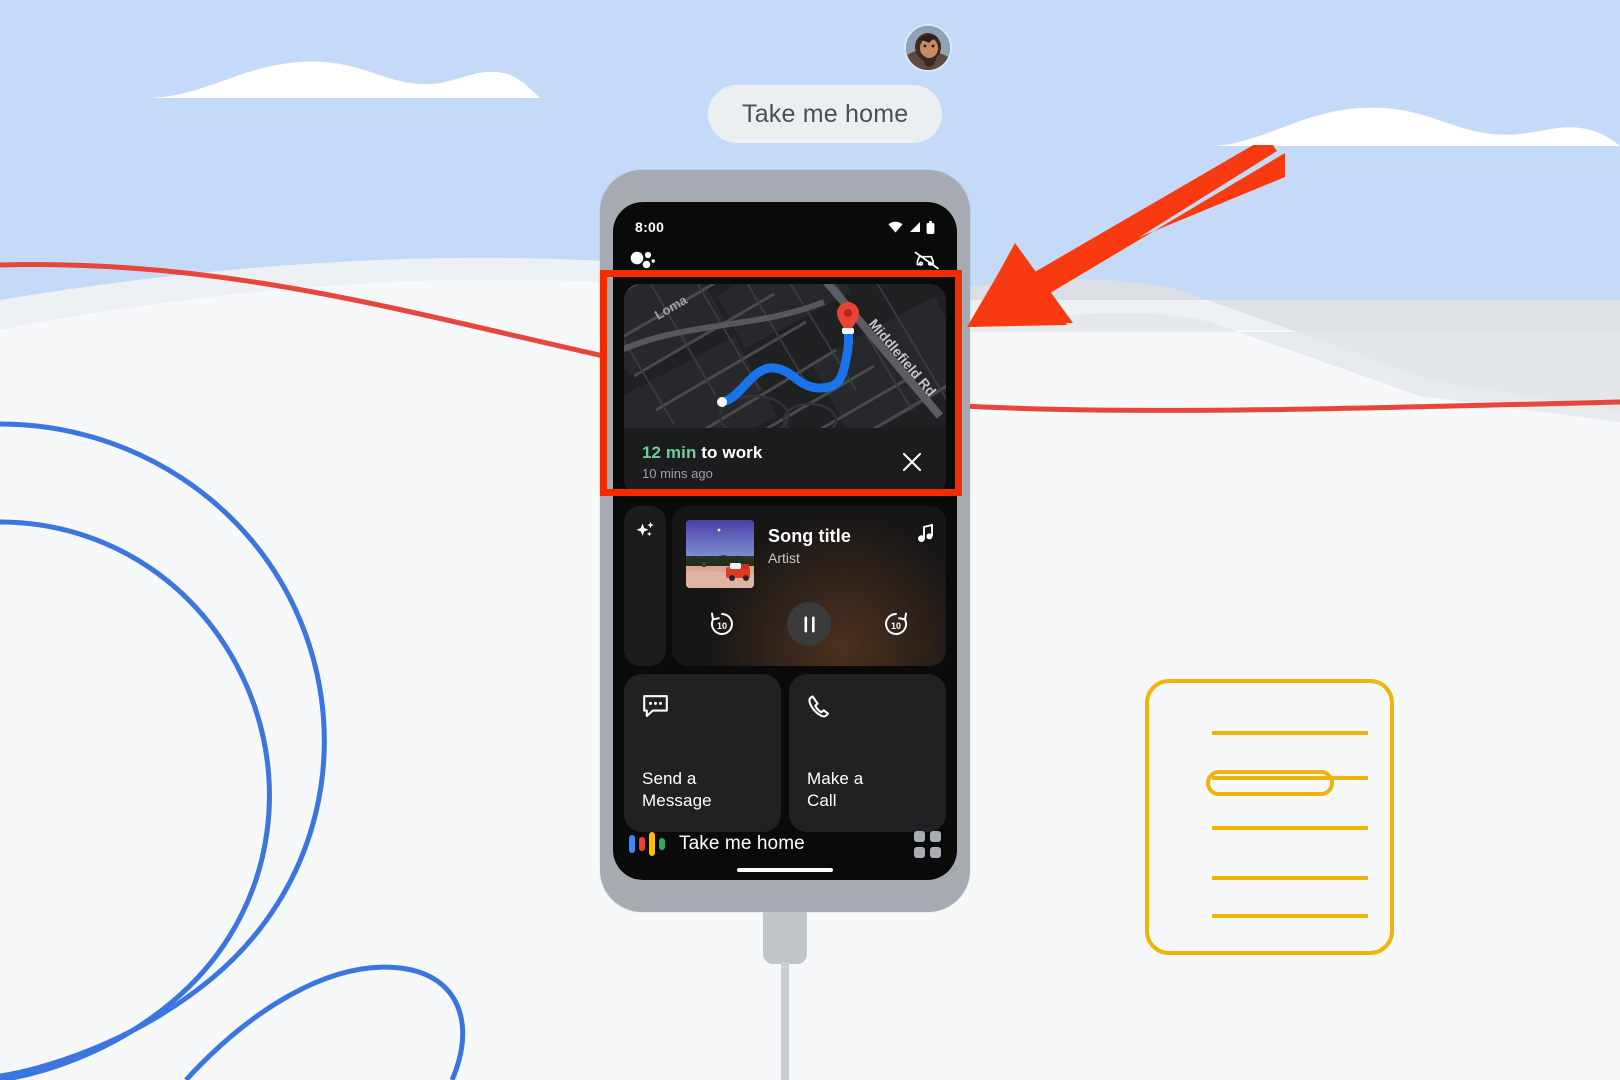  What do you see at coordinates (702, 790) in the screenshot?
I see `send-message-label: Send a Message` at bounding box center [702, 790].